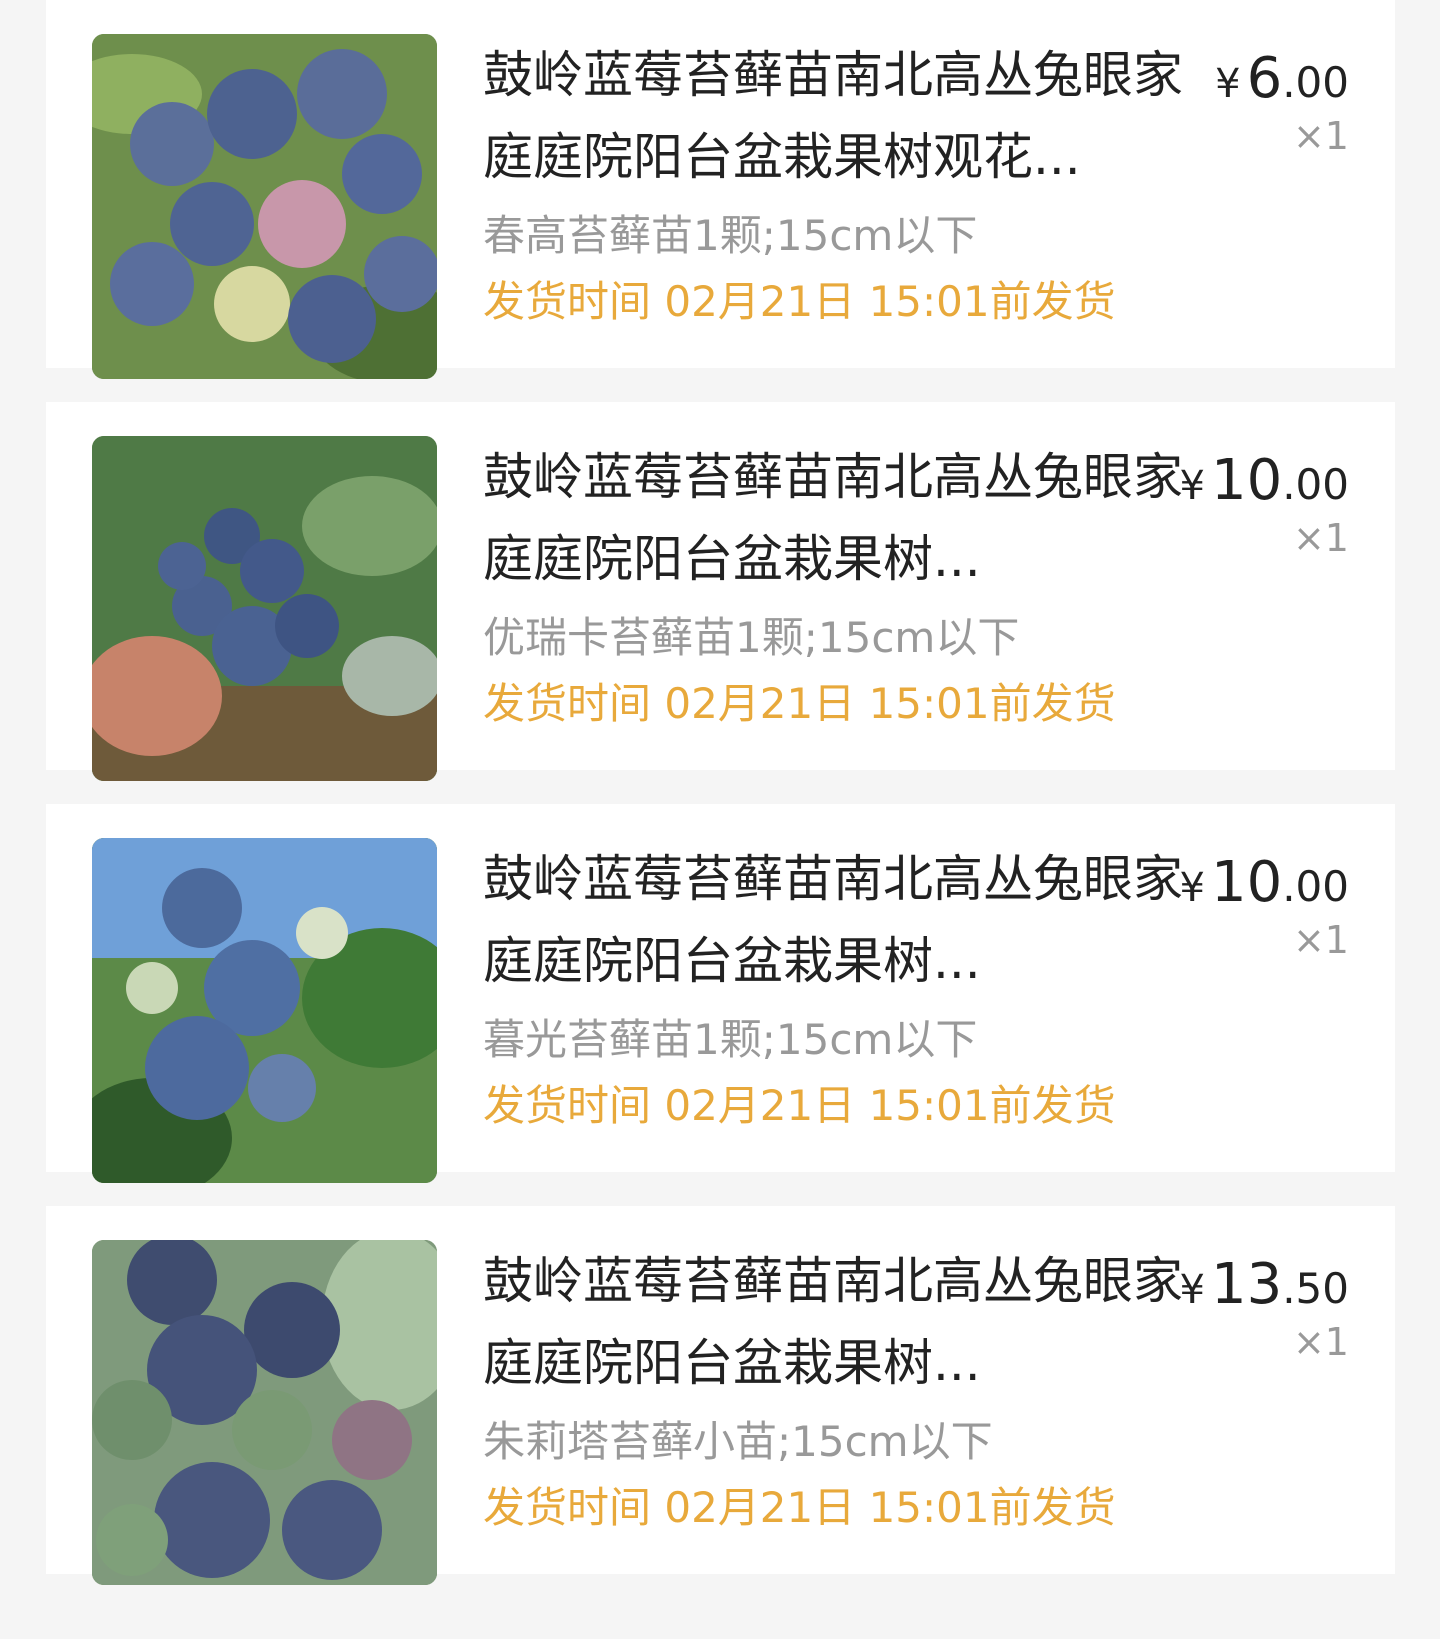  I want to click on price-integer: 6, so click(1264, 78).